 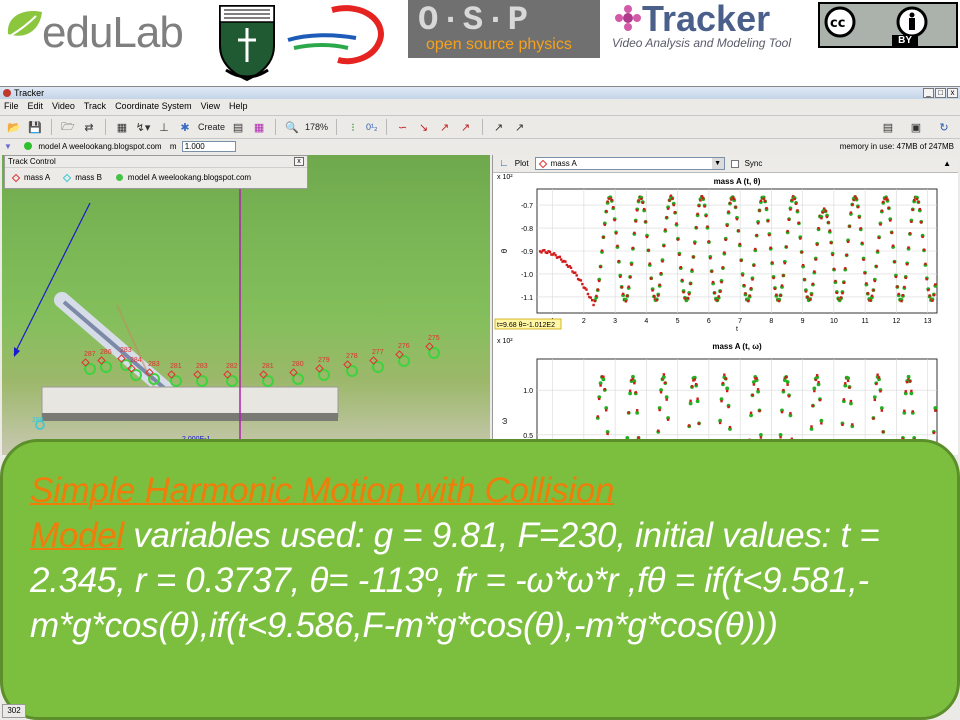 What do you see at coordinates (63, 106) in the screenshot?
I see `menu-video: Video` at bounding box center [63, 106].